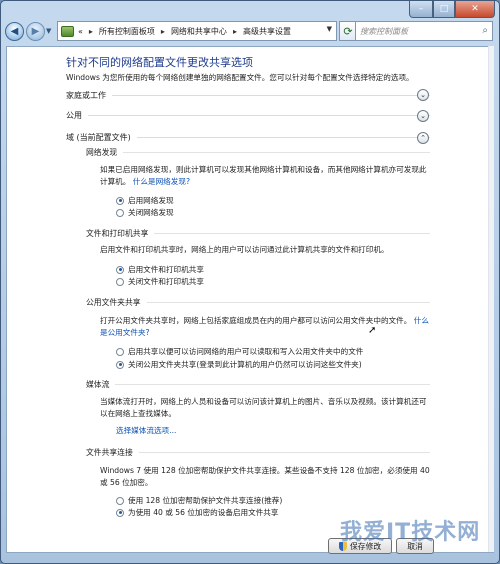 The height and width of the screenshot is (564, 500). What do you see at coordinates (80, 31) in the screenshot?
I see `breadcrumb-overflow: «` at bounding box center [80, 31].